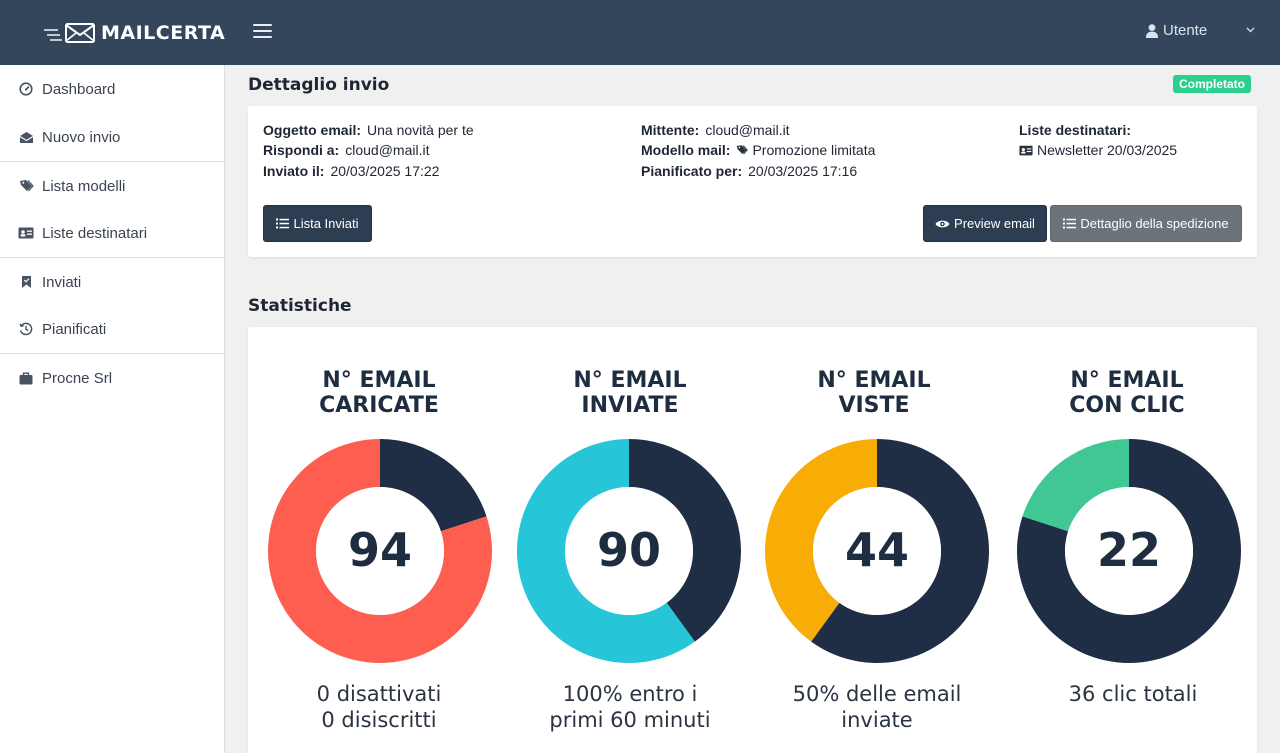 The height and width of the screenshot is (753, 1280). Describe the element at coordinates (814, 150) in the screenshot. I see `template-value: Promozione limitata` at that location.